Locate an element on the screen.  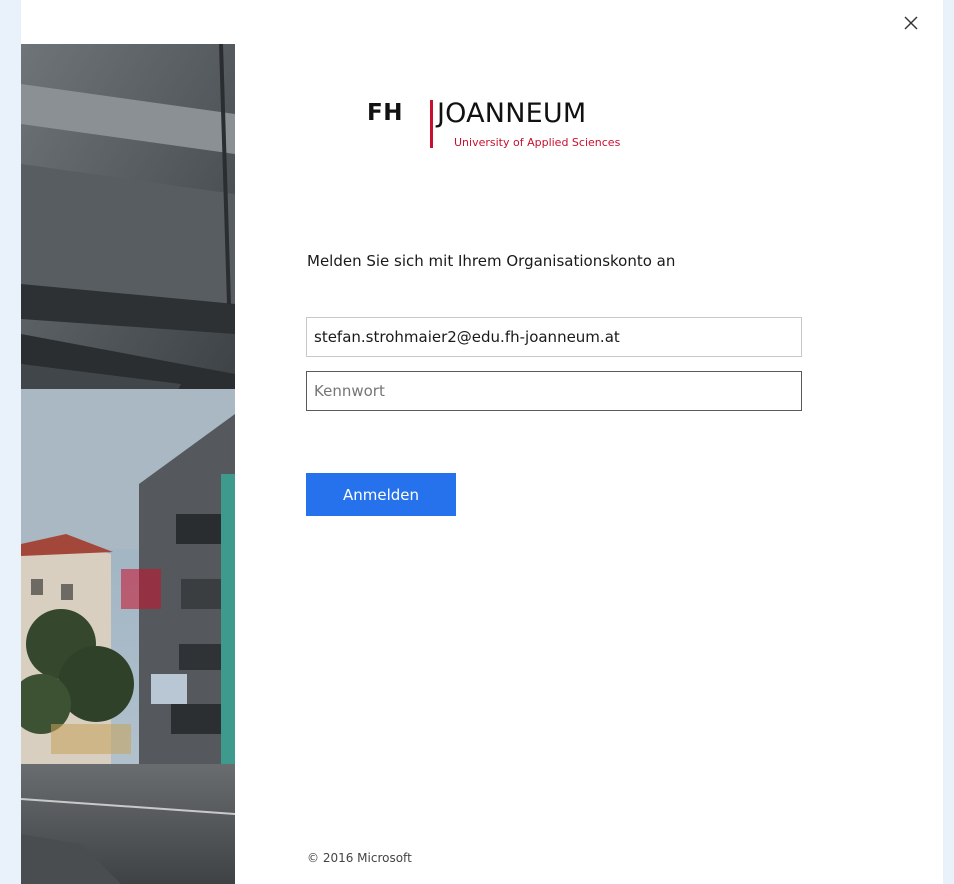
copyright-text: © 2016 Microsoft is located at coordinates (359, 858).